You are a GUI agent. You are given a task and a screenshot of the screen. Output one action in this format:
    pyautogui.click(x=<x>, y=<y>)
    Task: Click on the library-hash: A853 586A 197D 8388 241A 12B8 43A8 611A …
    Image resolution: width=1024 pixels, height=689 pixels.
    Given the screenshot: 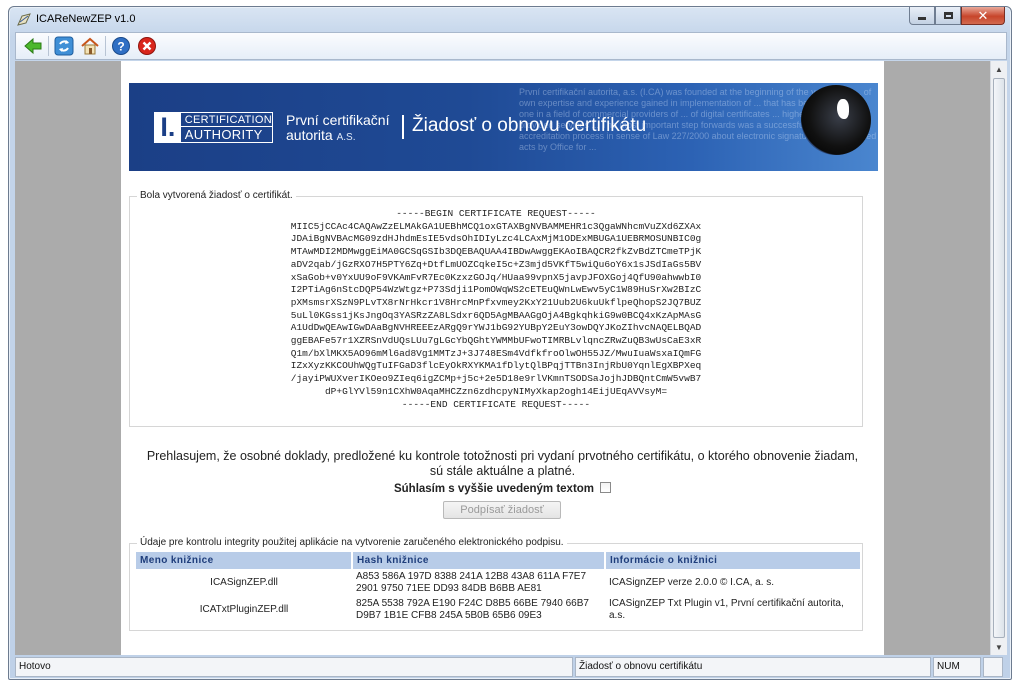 What is the action you would take?
    pyautogui.click(x=471, y=582)
    